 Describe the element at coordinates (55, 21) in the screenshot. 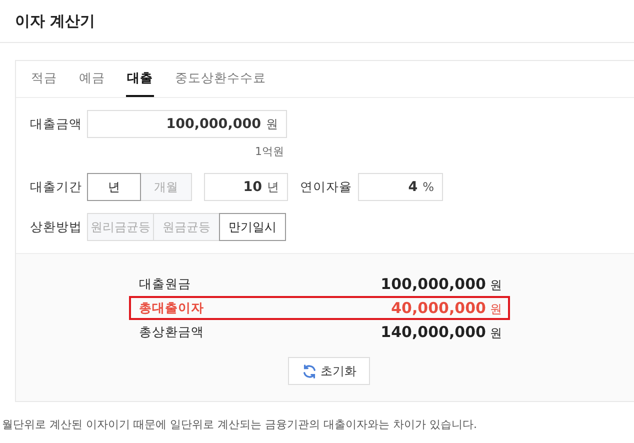

I see `page-title: 이자 계산기` at that location.